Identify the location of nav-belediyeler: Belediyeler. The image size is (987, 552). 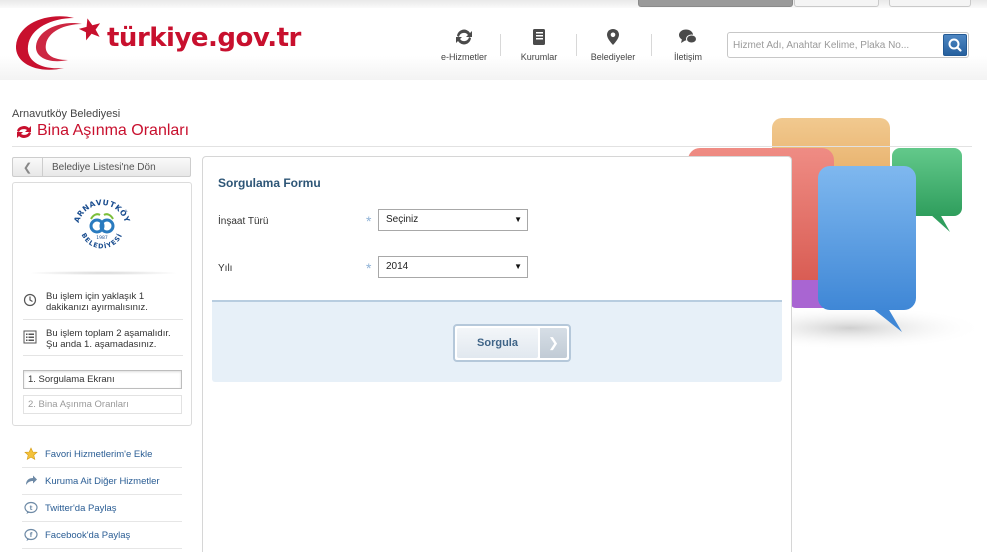
(613, 45).